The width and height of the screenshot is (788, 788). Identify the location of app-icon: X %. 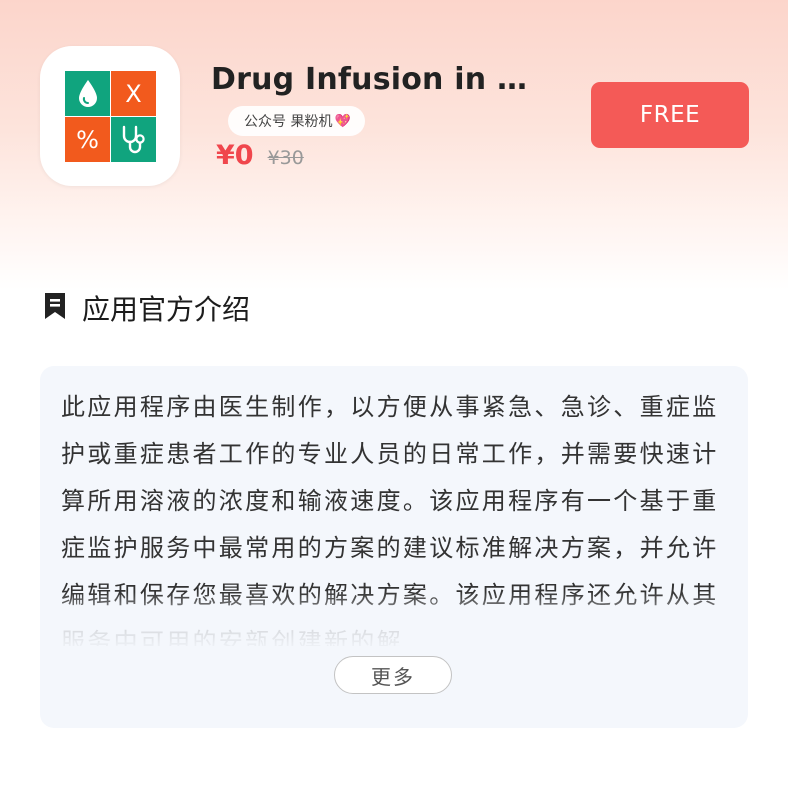
(110, 116).